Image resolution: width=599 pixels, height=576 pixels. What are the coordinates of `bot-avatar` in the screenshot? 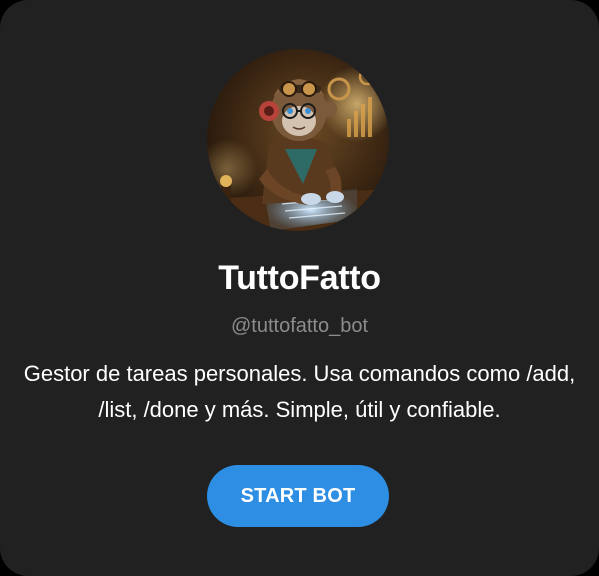 It's located at (298, 140).